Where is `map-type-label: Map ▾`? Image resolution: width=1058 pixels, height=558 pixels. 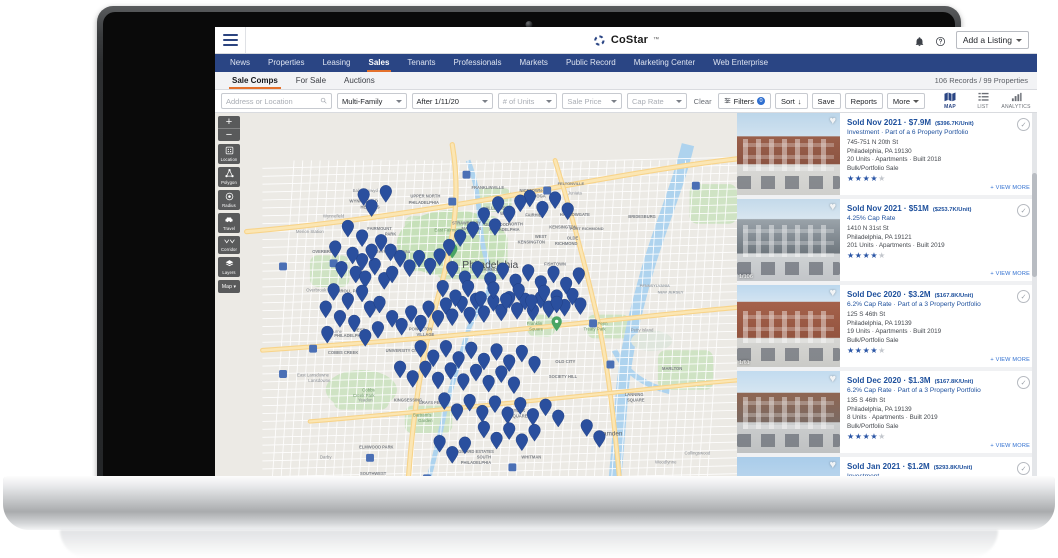 map-type-label: Map ▾ is located at coordinates (229, 287).